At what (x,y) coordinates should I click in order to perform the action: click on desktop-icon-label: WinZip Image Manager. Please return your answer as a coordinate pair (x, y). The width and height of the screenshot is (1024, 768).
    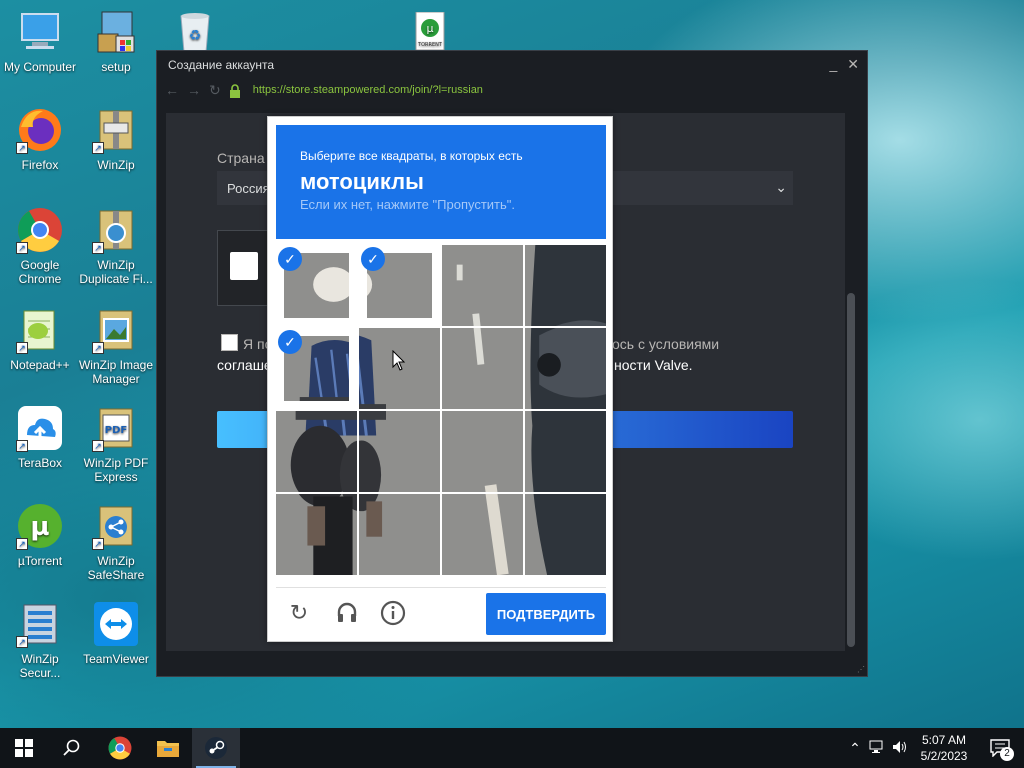
    Looking at the image, I should click on (116, 372).